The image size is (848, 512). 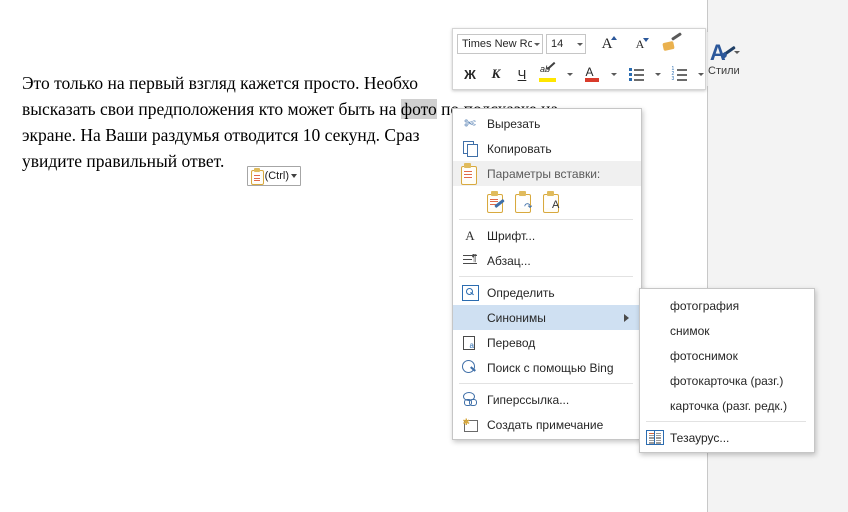 What do you see at coordinates (514, 123) in the screenshot?
I see `context-menu-item-label: Вырезать` at bounding box center [514, 123].